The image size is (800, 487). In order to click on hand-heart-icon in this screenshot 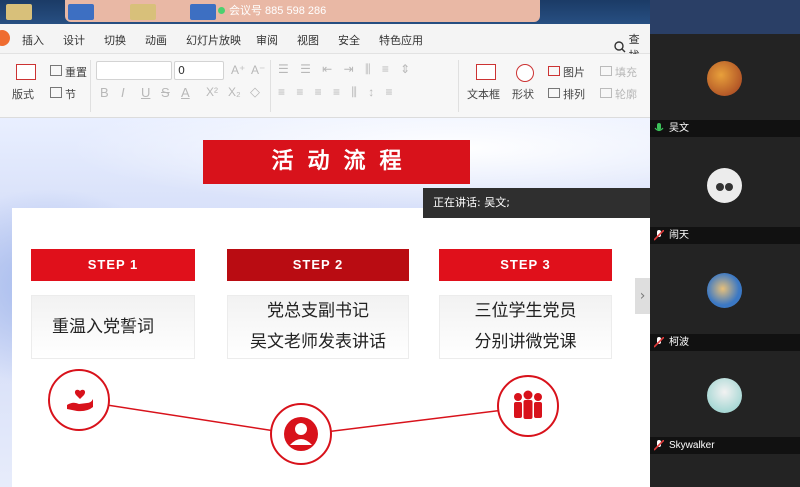, I will do `click(80, 400)`.